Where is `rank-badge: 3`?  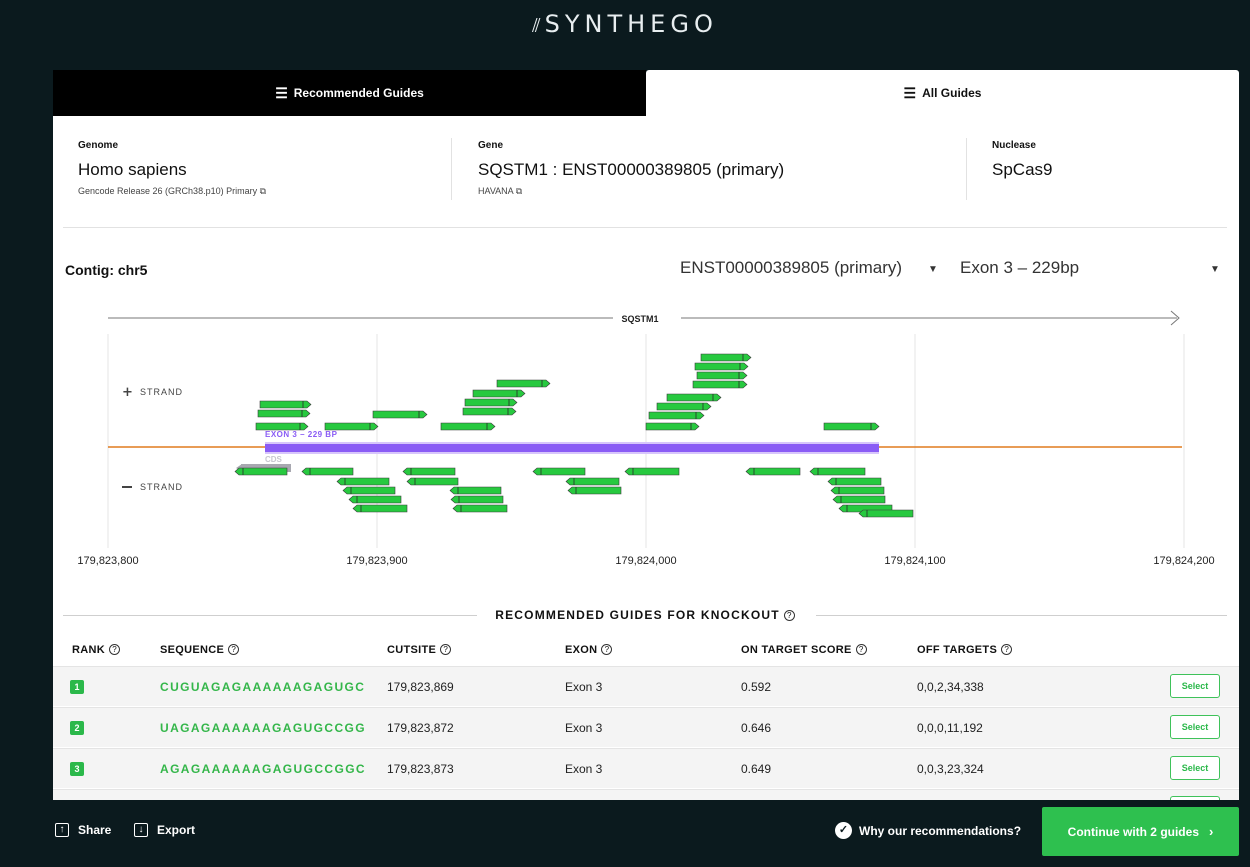 rank-badge: 3 is located at coordinates (77, 769).